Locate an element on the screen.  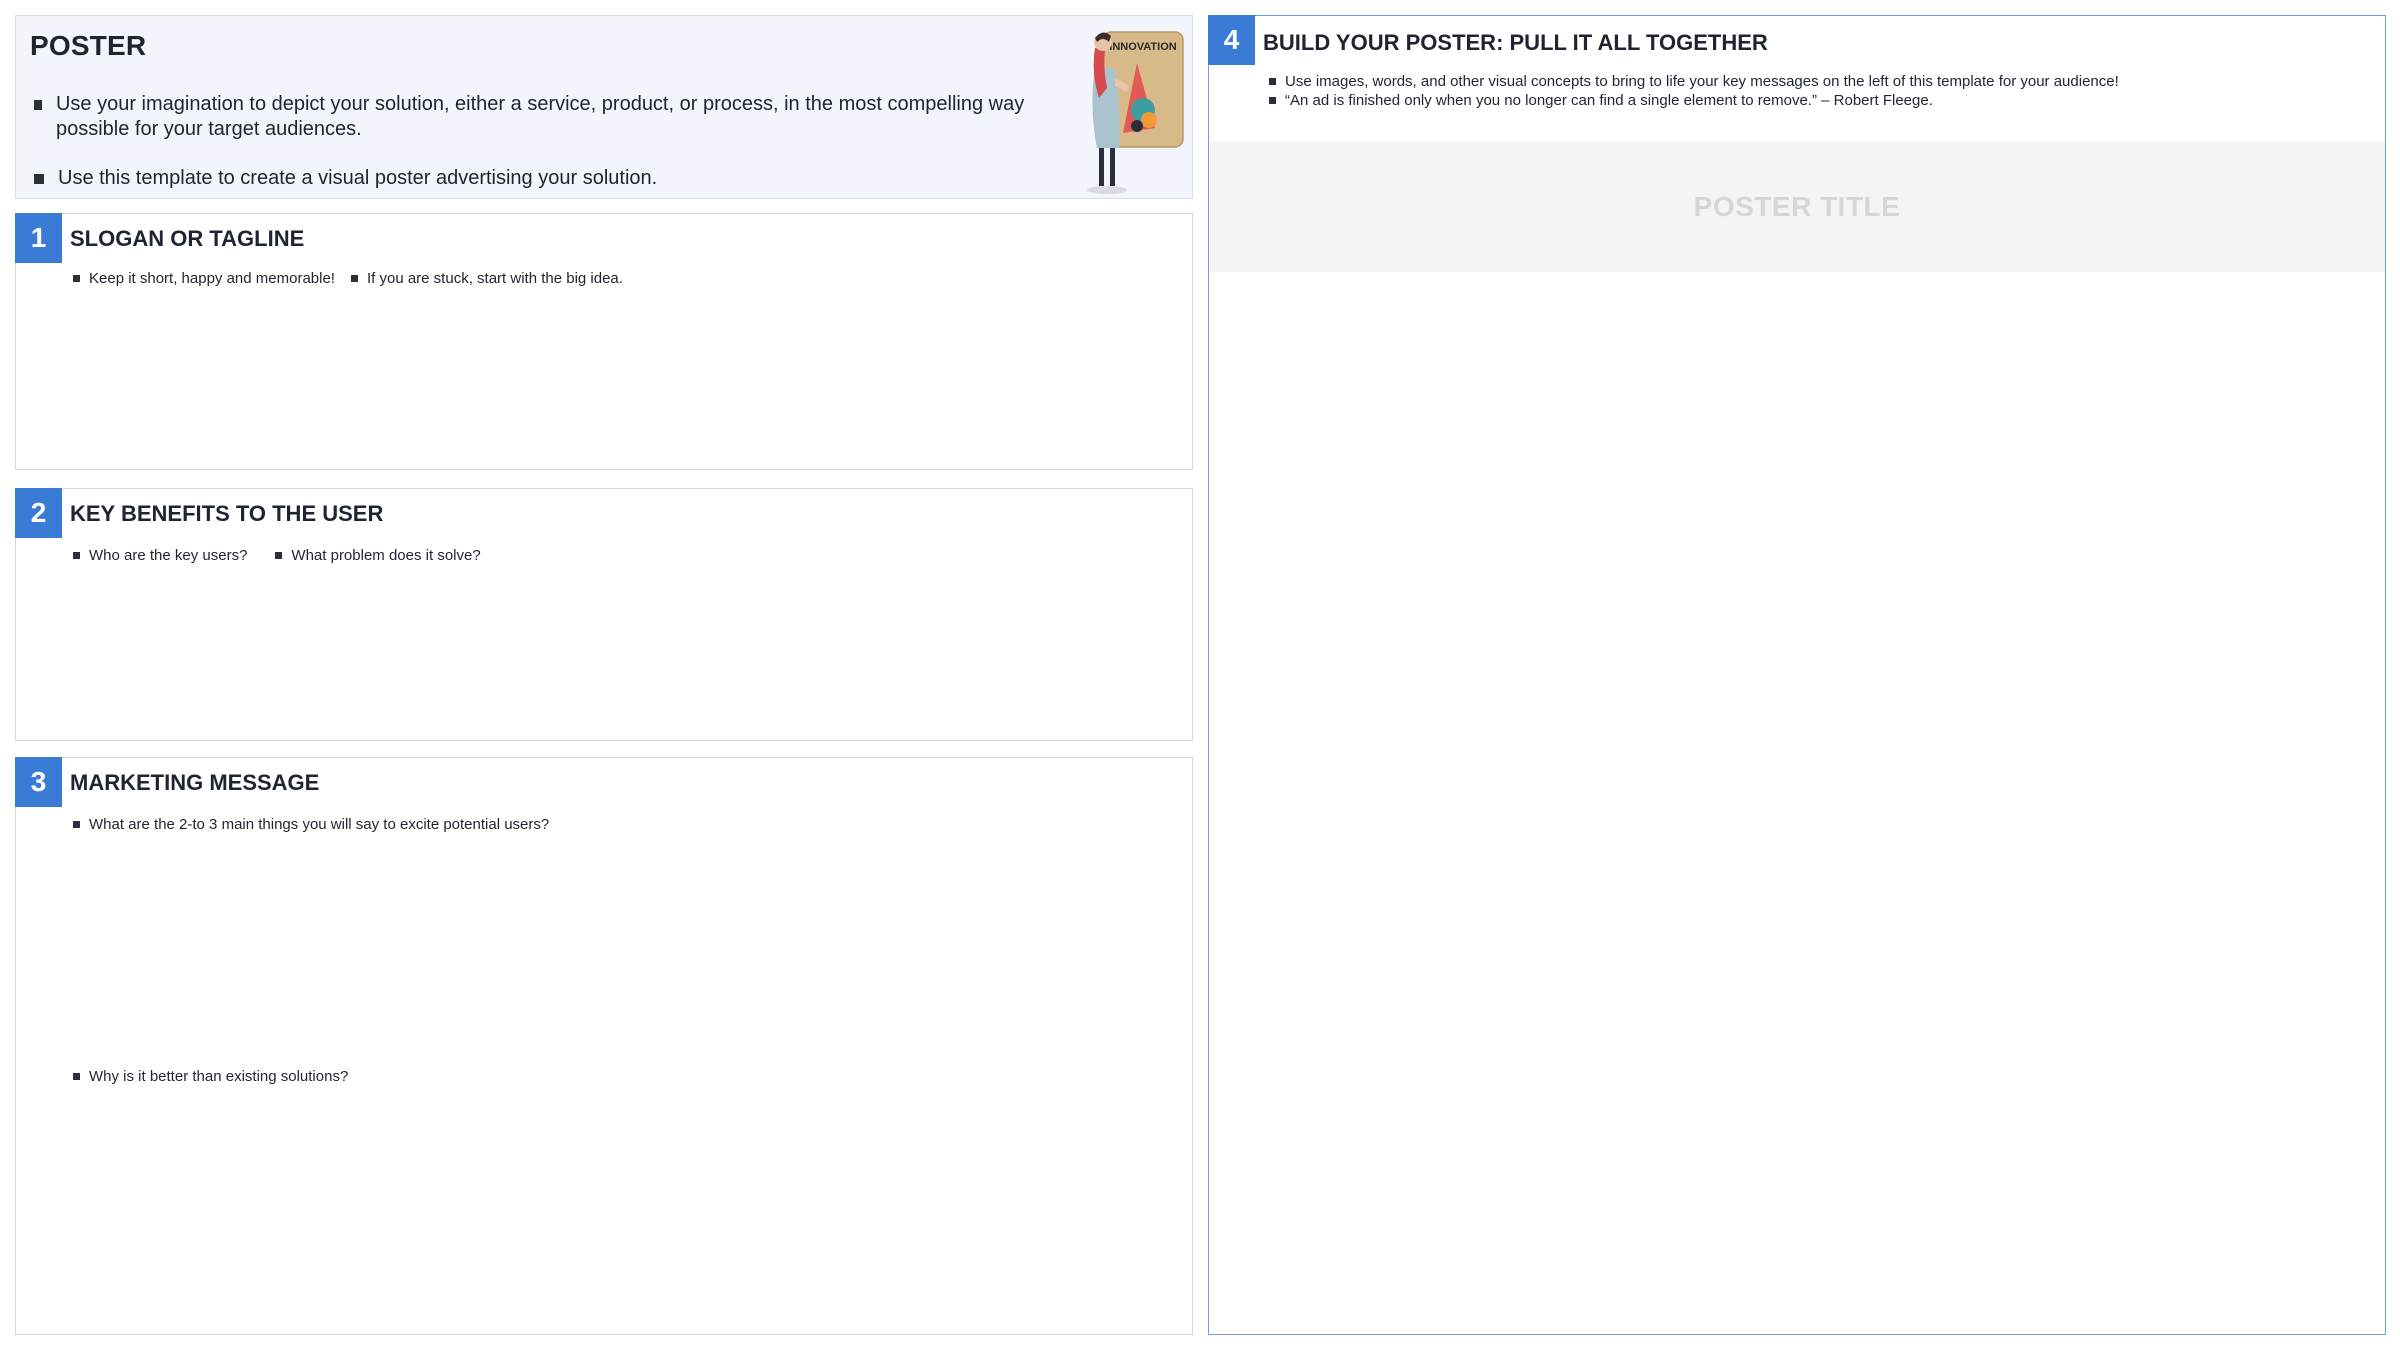
step-bullet: What problem does it solve? is located at coordinates (378, 555).